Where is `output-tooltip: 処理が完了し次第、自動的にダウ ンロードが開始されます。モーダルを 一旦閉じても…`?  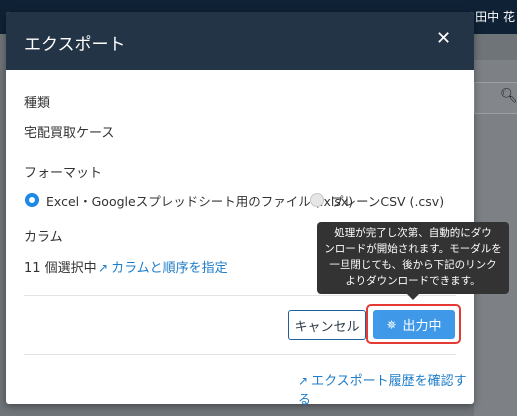 output-tooltip: 処理が完了し次第、自動的にダウ ンロードが開始されます。モーダルを 一旦閉じても… is located at coordinates (413, 258).